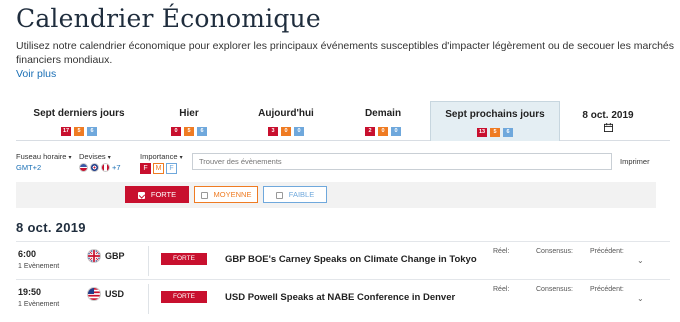  I want to click on calendar-icon, so click(608, 127).